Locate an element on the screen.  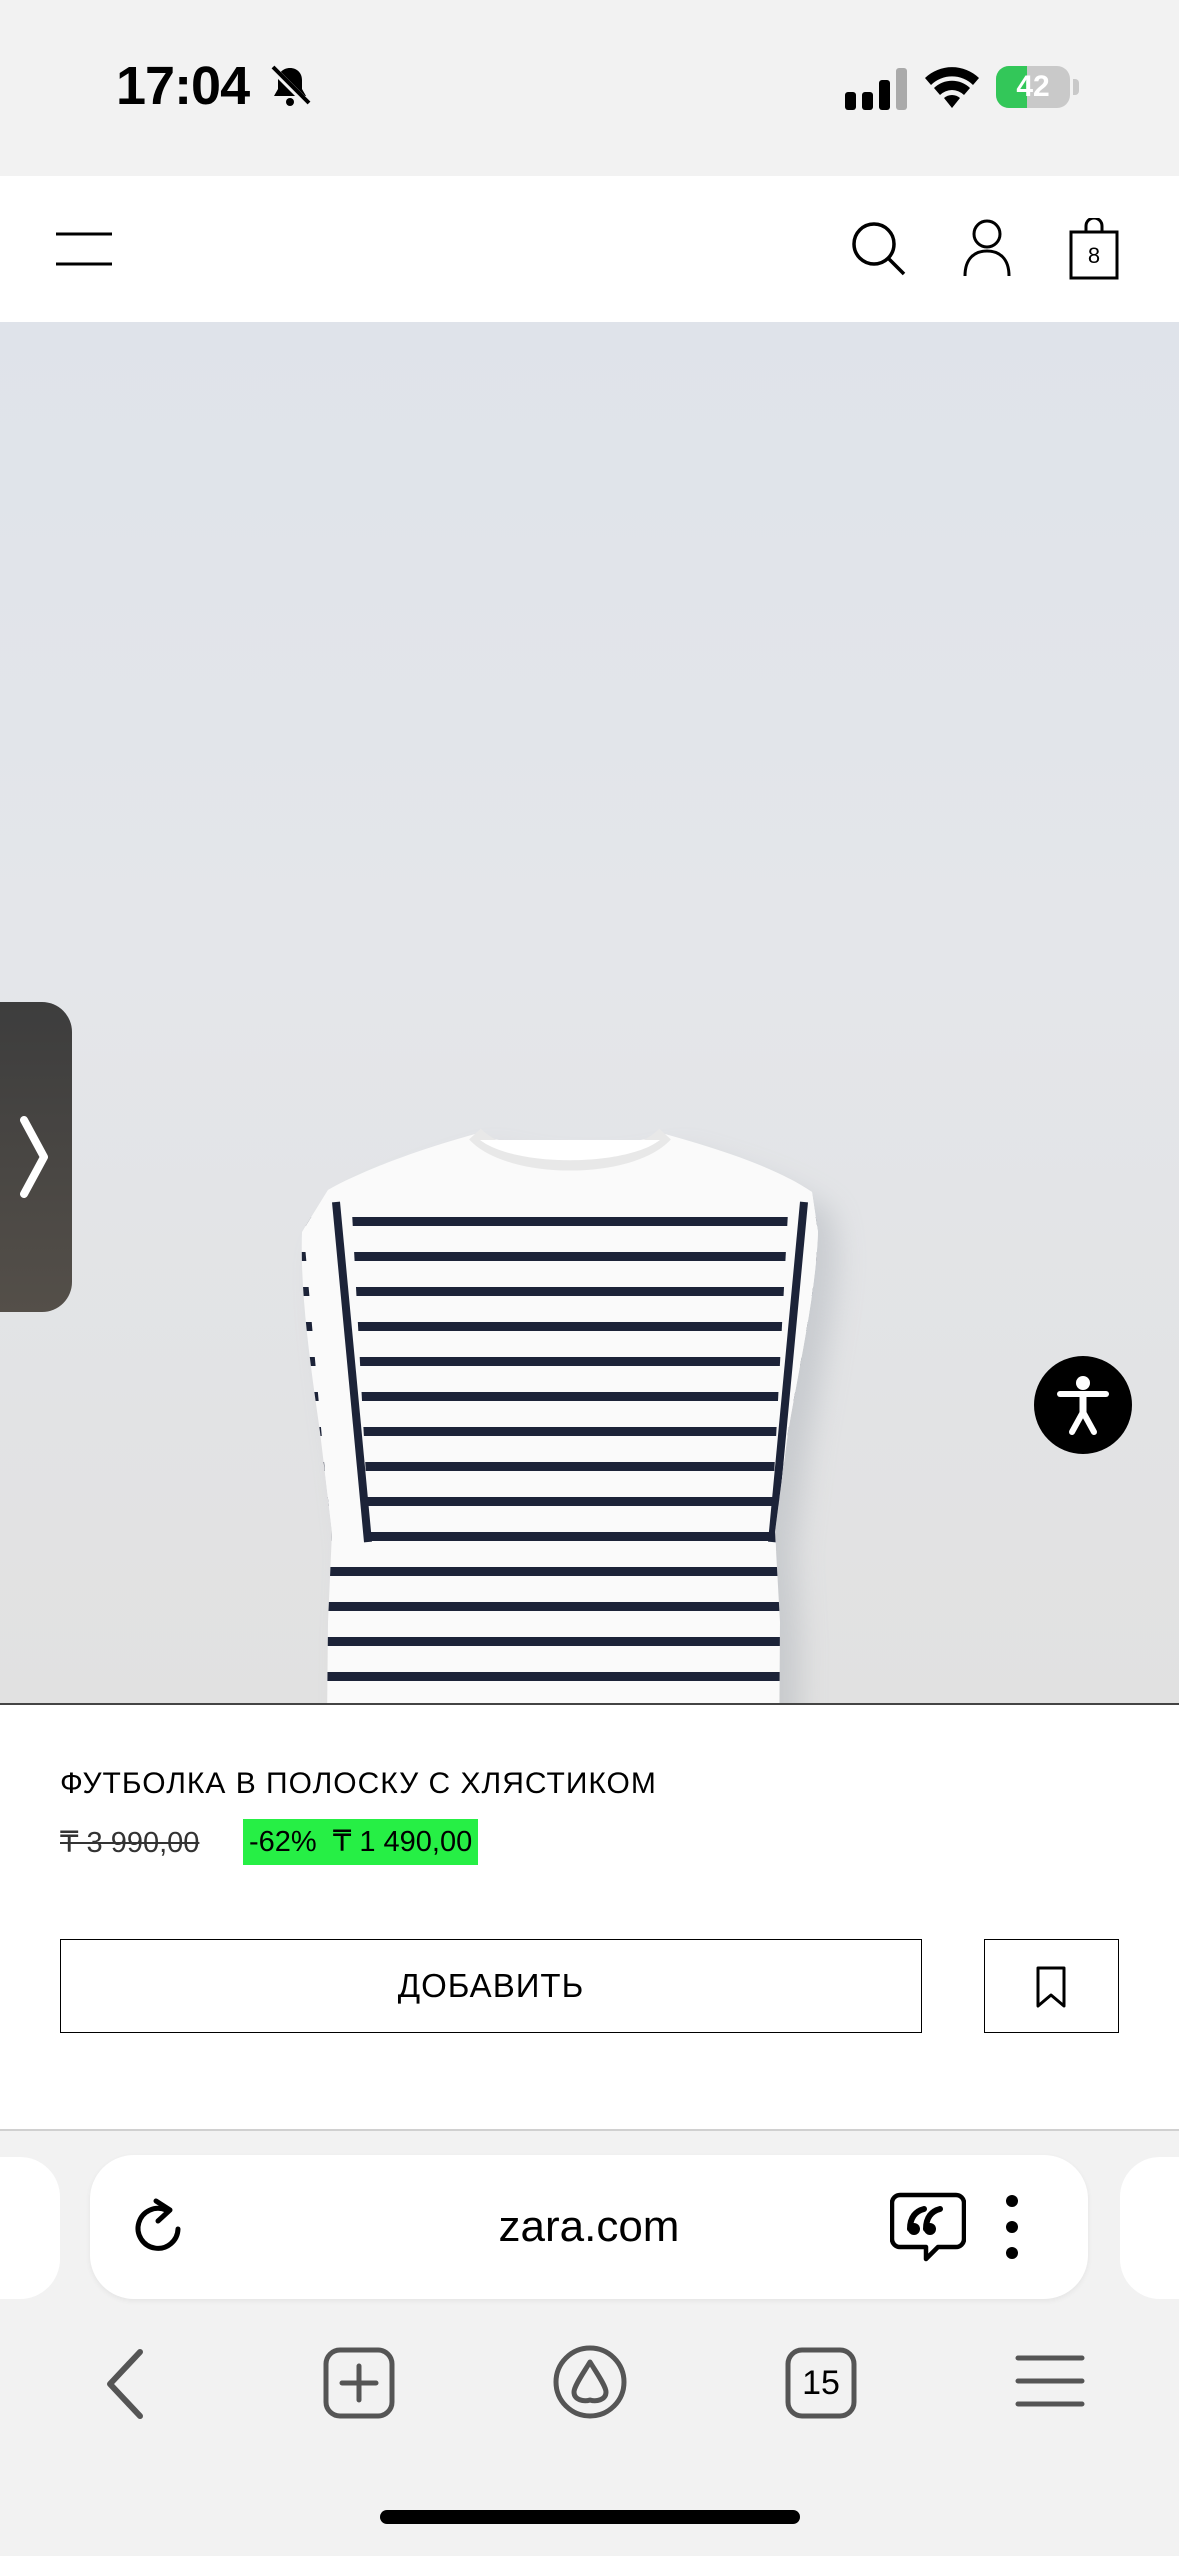
sale-price: ₸ 1 490,00 is located at coordinates (402, 1842).